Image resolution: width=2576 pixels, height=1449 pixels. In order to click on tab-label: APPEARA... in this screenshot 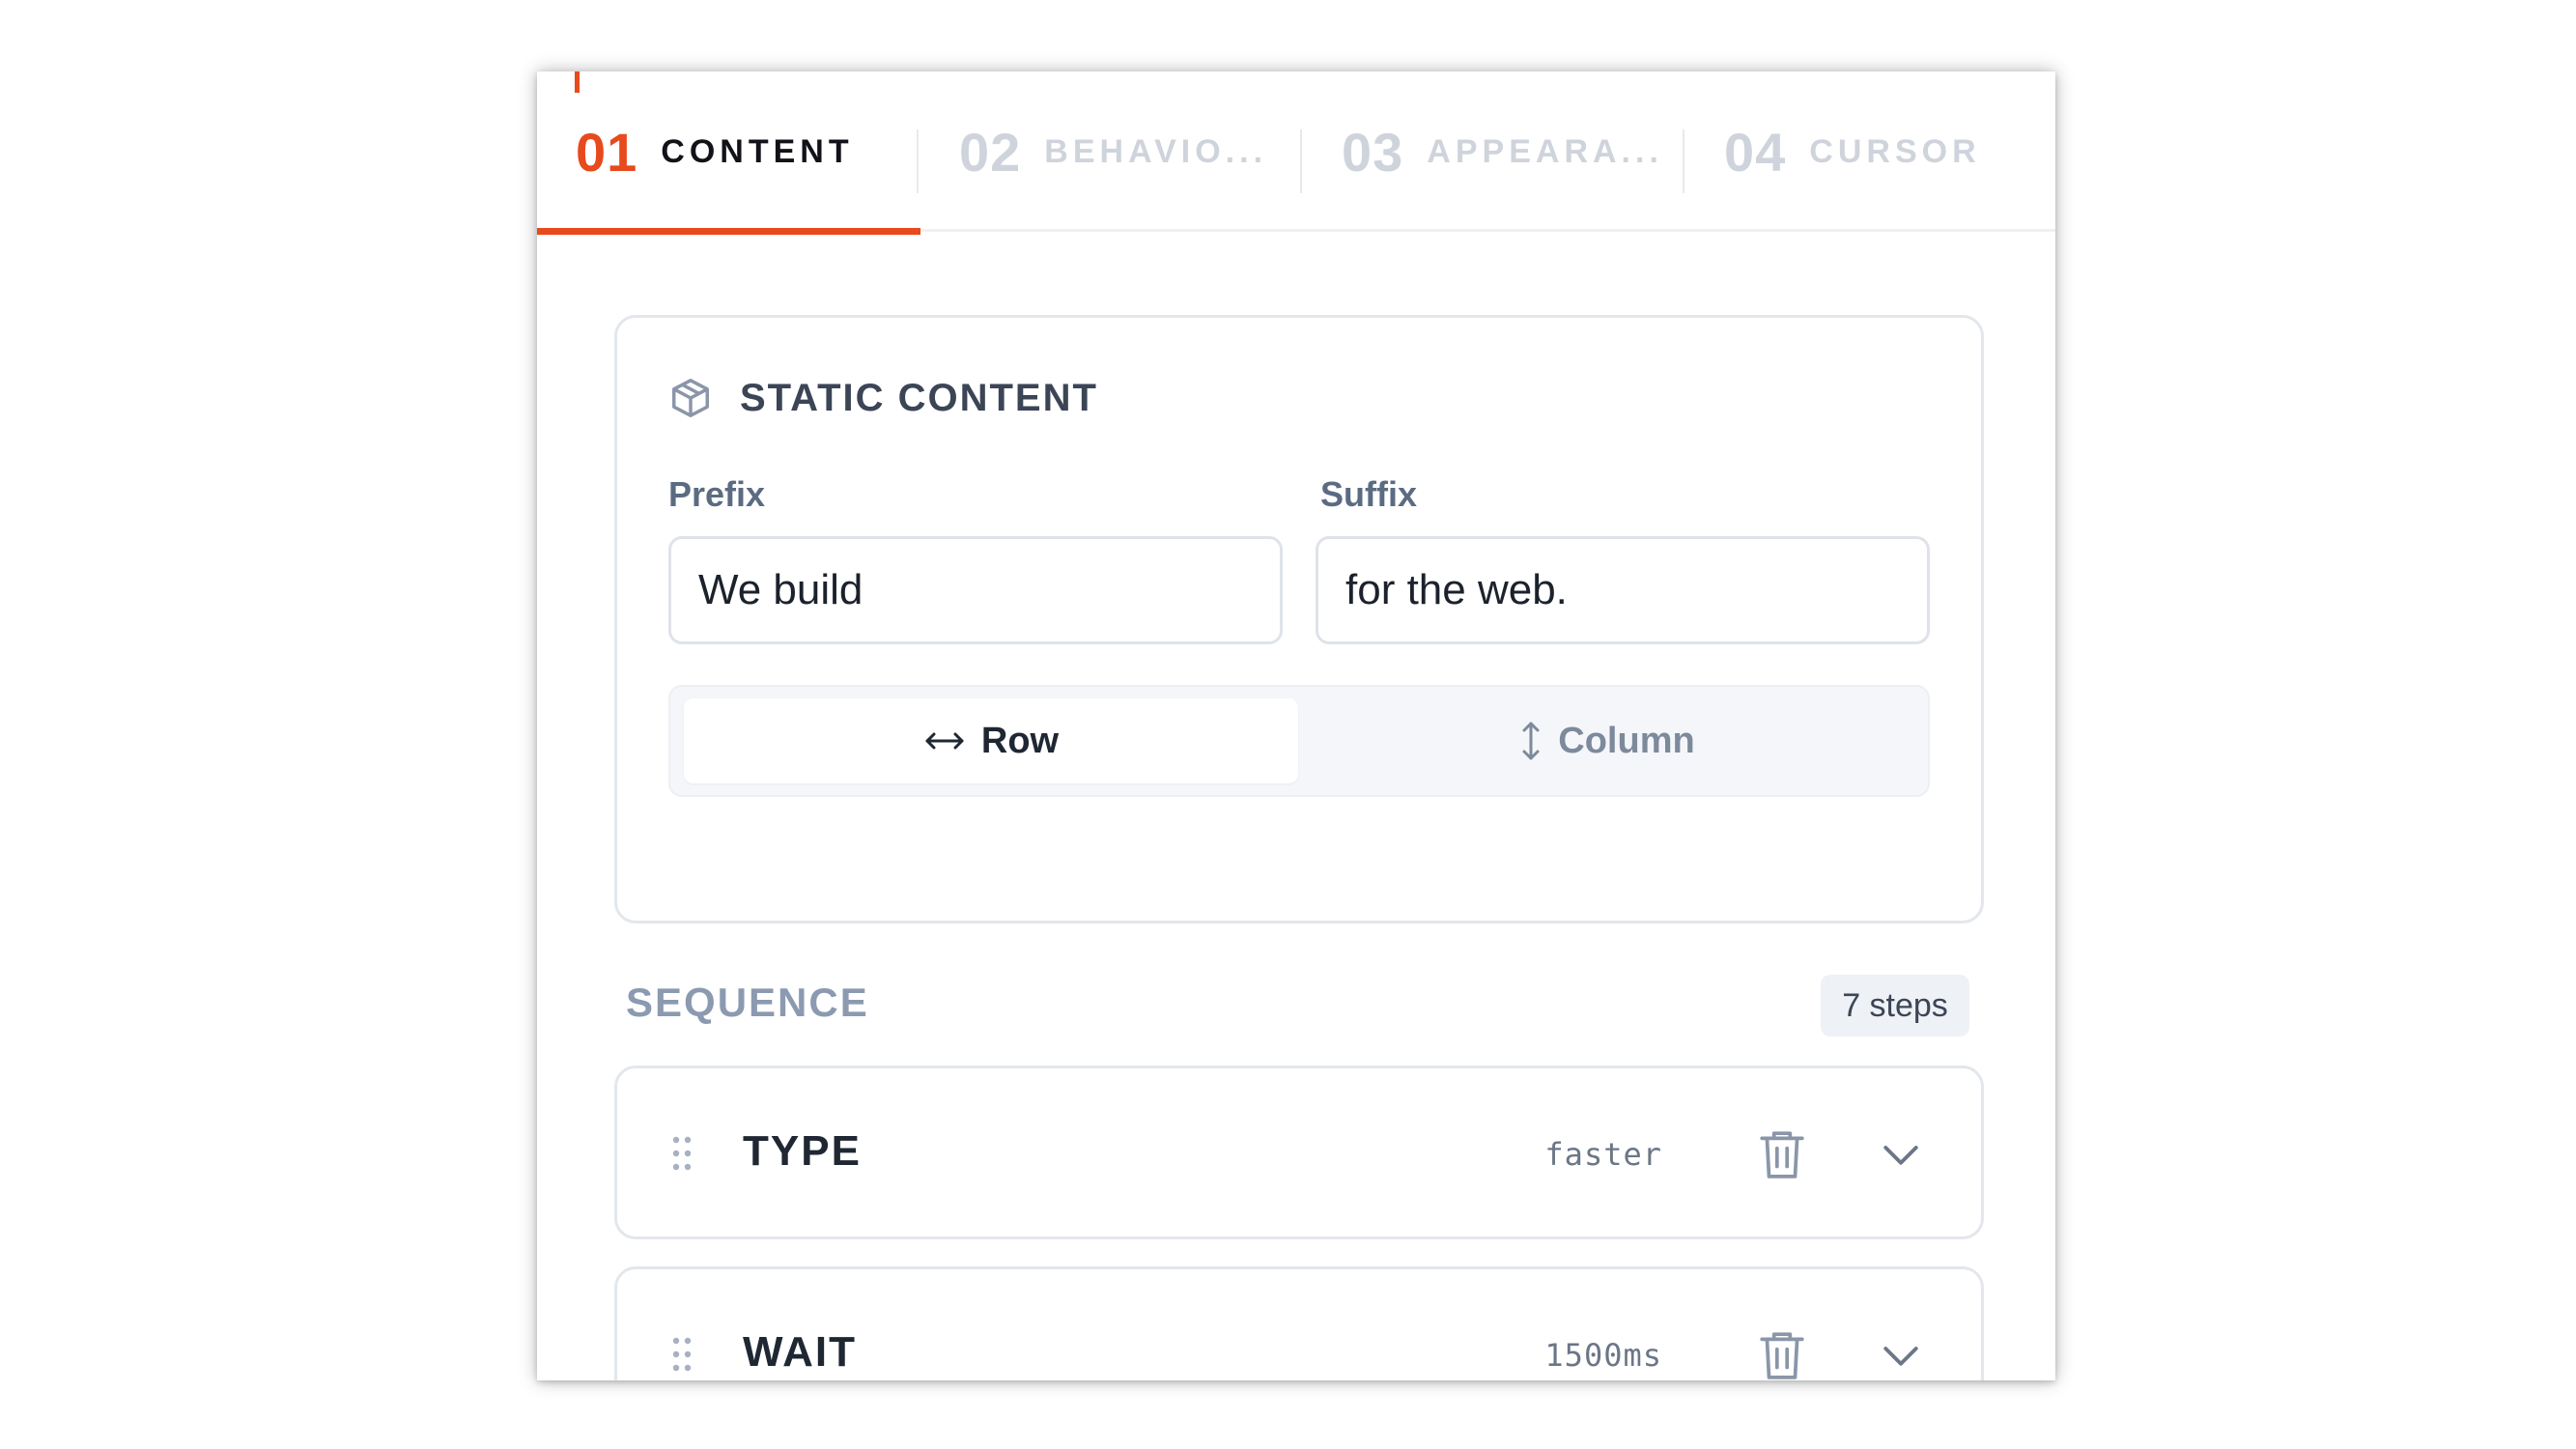, I will do `click(1545, 151)`.